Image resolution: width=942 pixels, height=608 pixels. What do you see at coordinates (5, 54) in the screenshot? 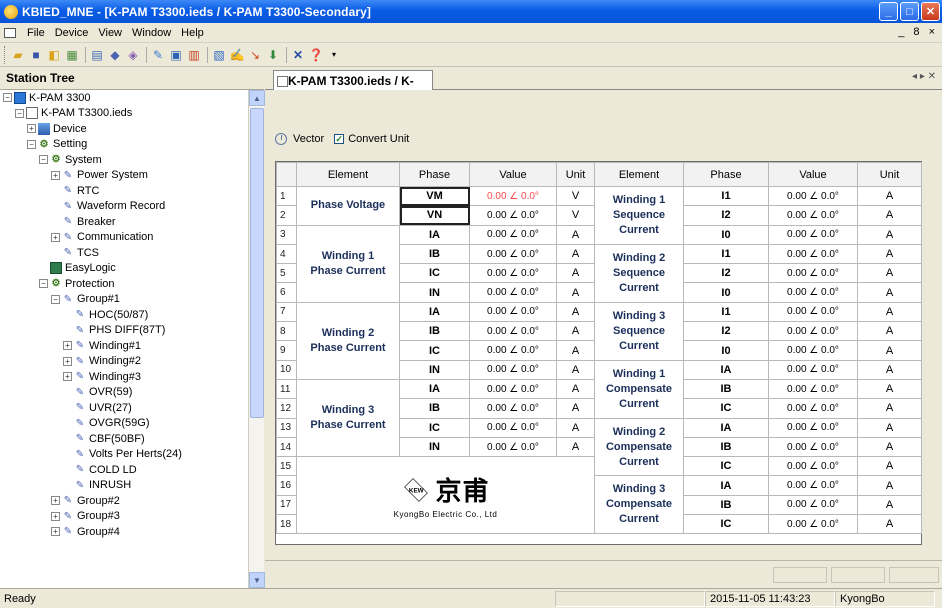
I see `toolbar-grip` at bounding box center [5, 54].